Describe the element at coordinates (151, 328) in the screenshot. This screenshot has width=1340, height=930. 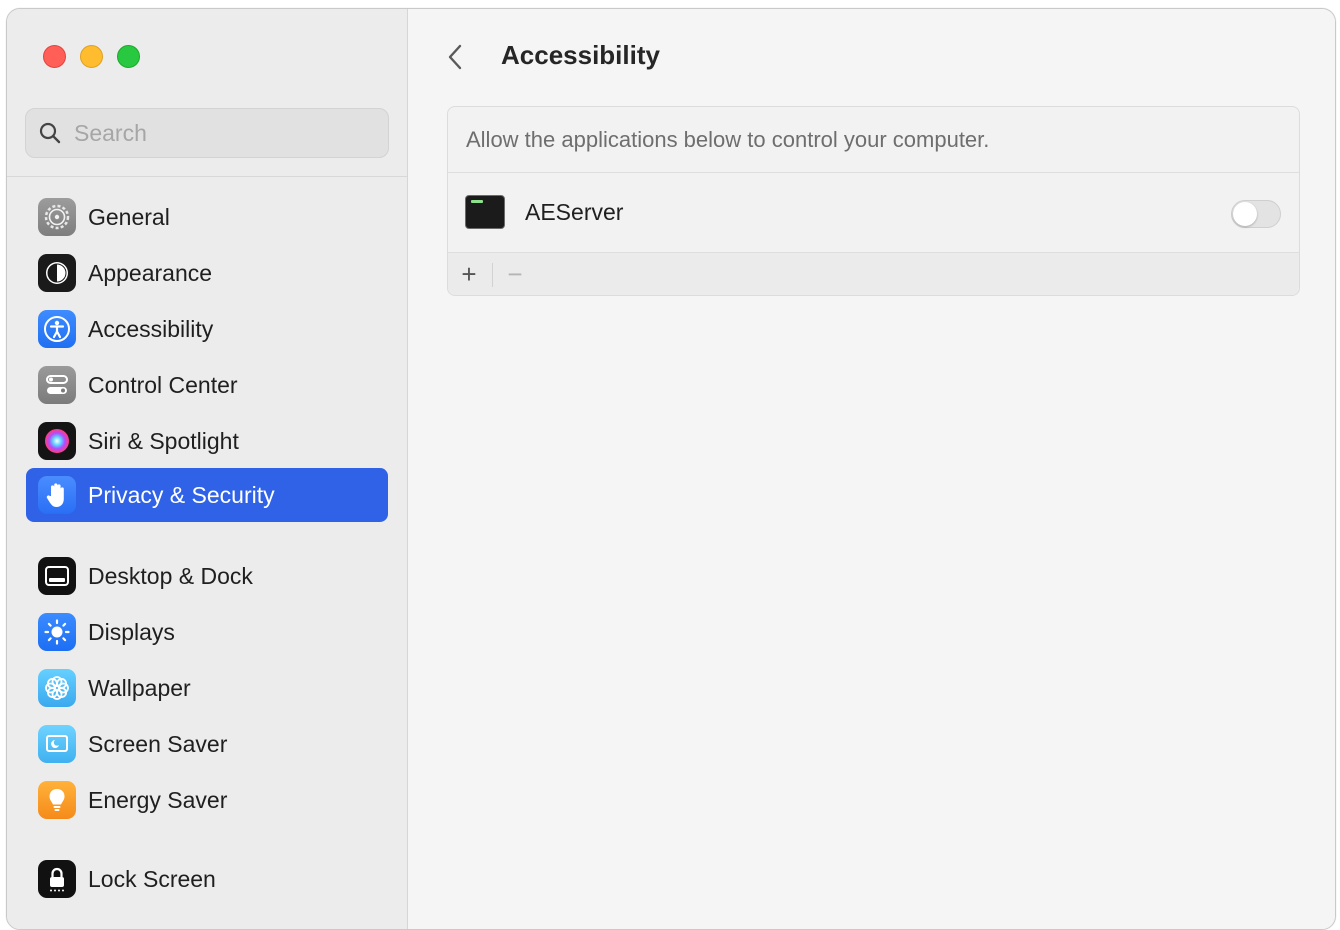
I see `sidebar-item-label: Accessibility` at that location.